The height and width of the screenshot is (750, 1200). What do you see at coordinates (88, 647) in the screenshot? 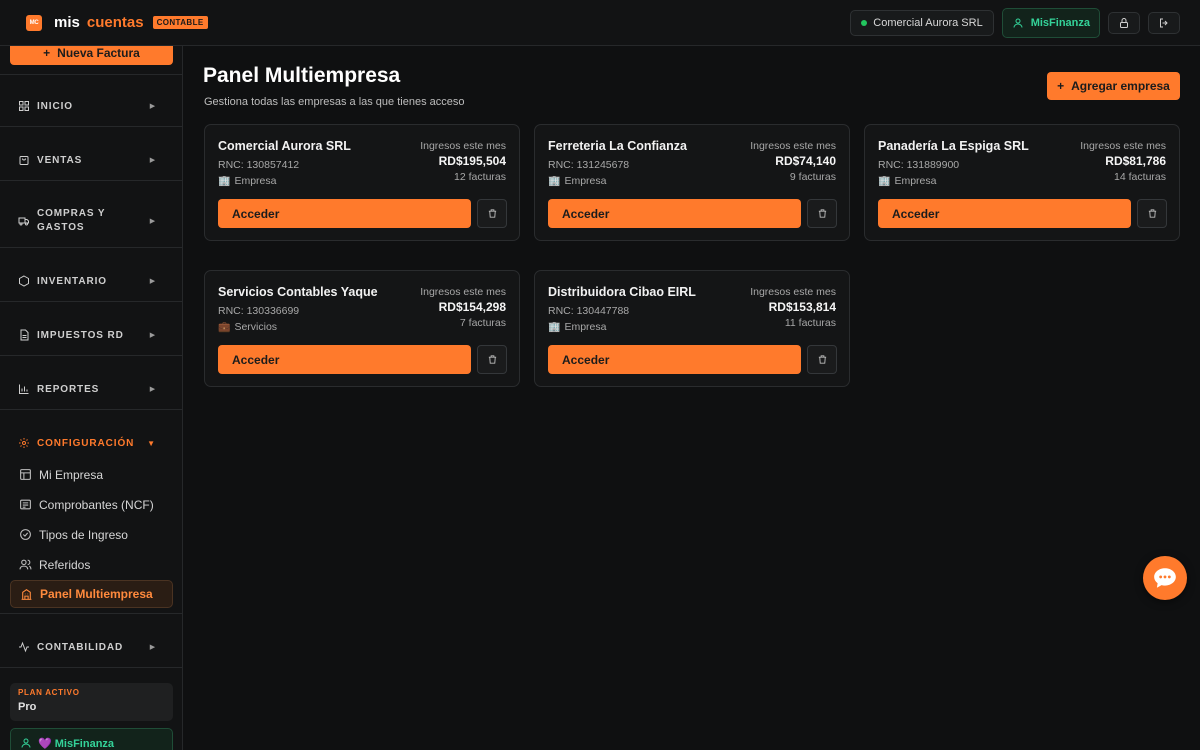
I see `nav-section-contabilidad: CONTABILIDAD ▶` at bounding box center [88, 647].